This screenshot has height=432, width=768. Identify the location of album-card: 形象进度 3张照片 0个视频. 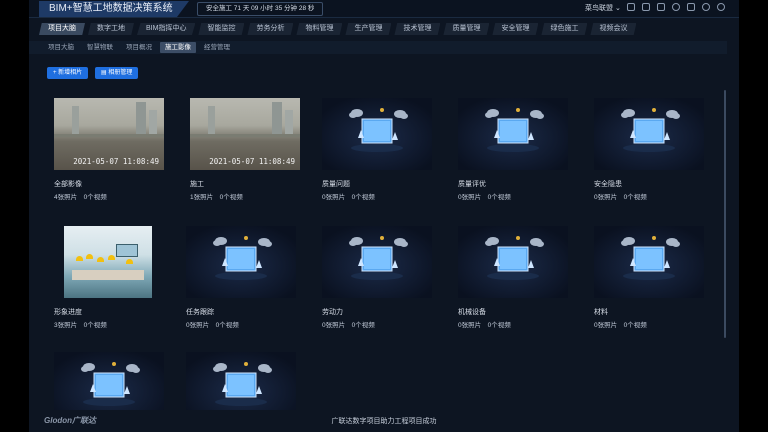
(110, 278).